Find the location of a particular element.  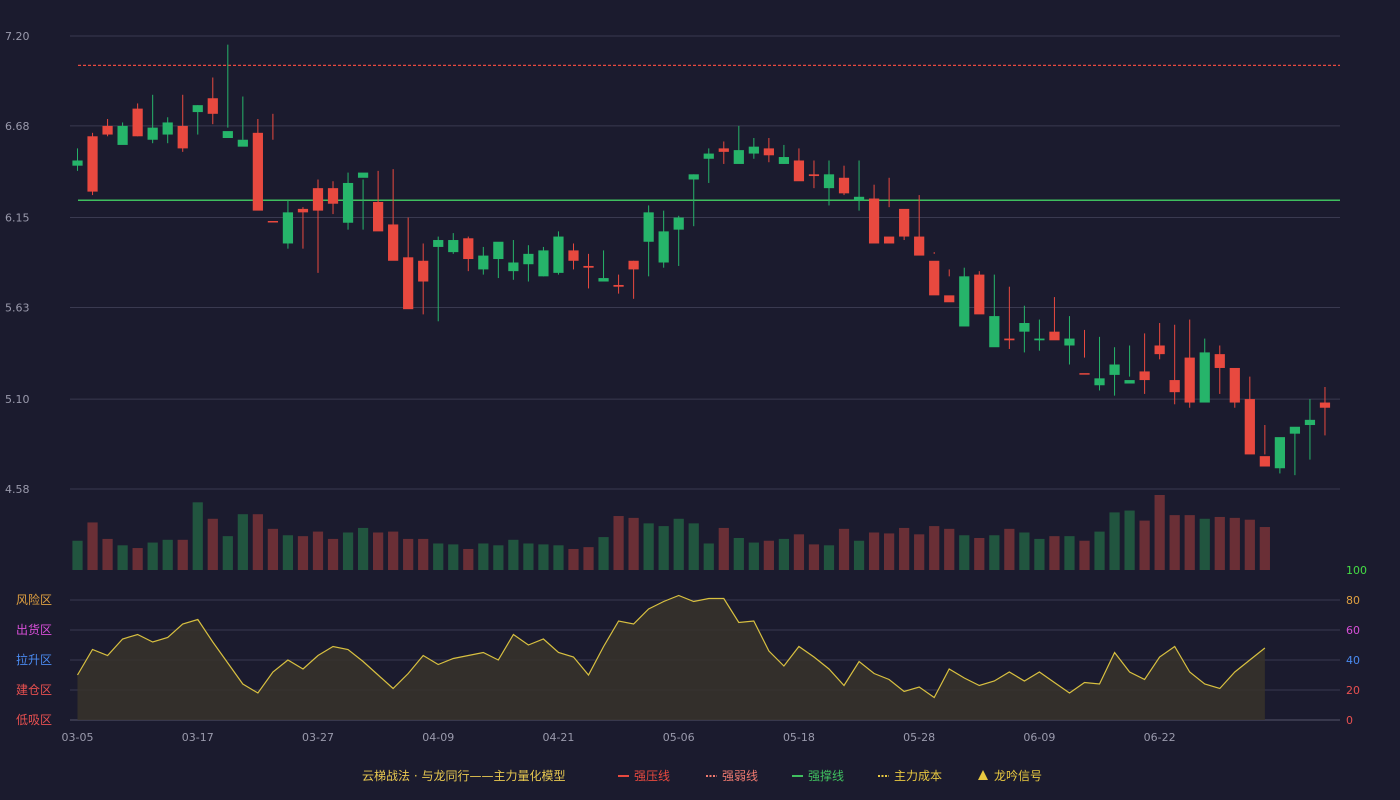

legend-item-label: 龙吟信号 is located at coordinates (1018, 775).